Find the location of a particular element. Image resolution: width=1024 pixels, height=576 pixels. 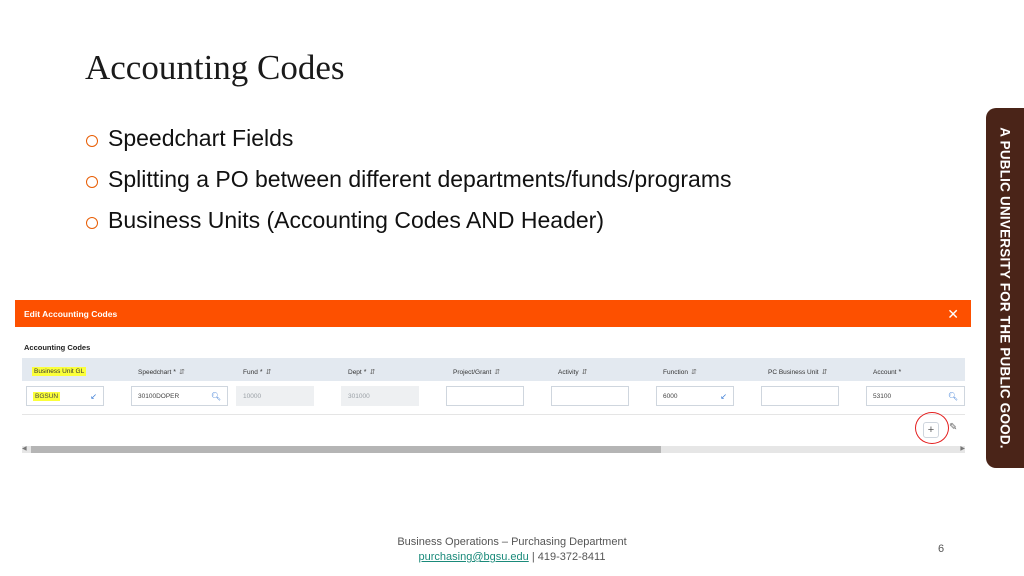

close-icon: ✕ is located at coordinates (953, 314).